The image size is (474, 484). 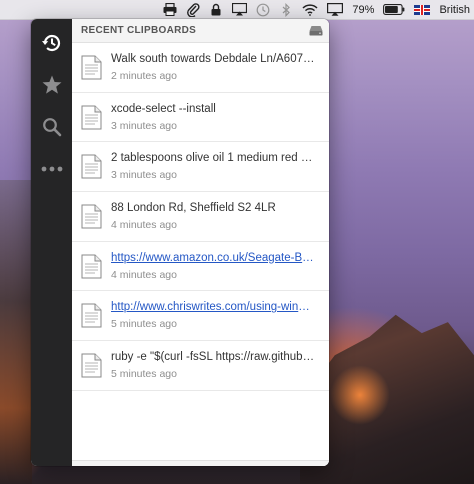 I want to click on battery-icon, so click(x=394, y=10).